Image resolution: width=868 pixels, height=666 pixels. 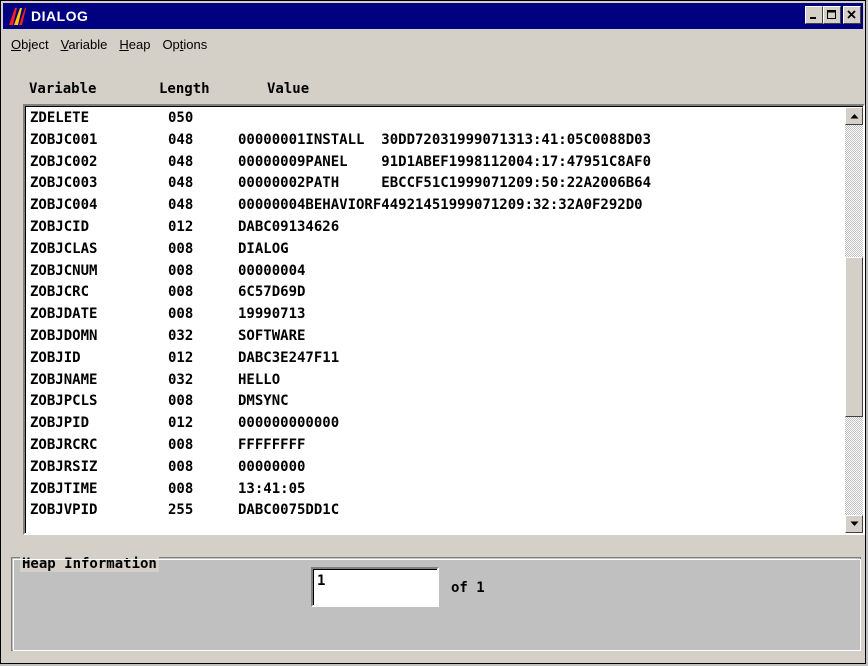 What do you see at coordinates (288, 89) in the screenshot?
I see `header-value: Value` at bounding box center [288, 89].